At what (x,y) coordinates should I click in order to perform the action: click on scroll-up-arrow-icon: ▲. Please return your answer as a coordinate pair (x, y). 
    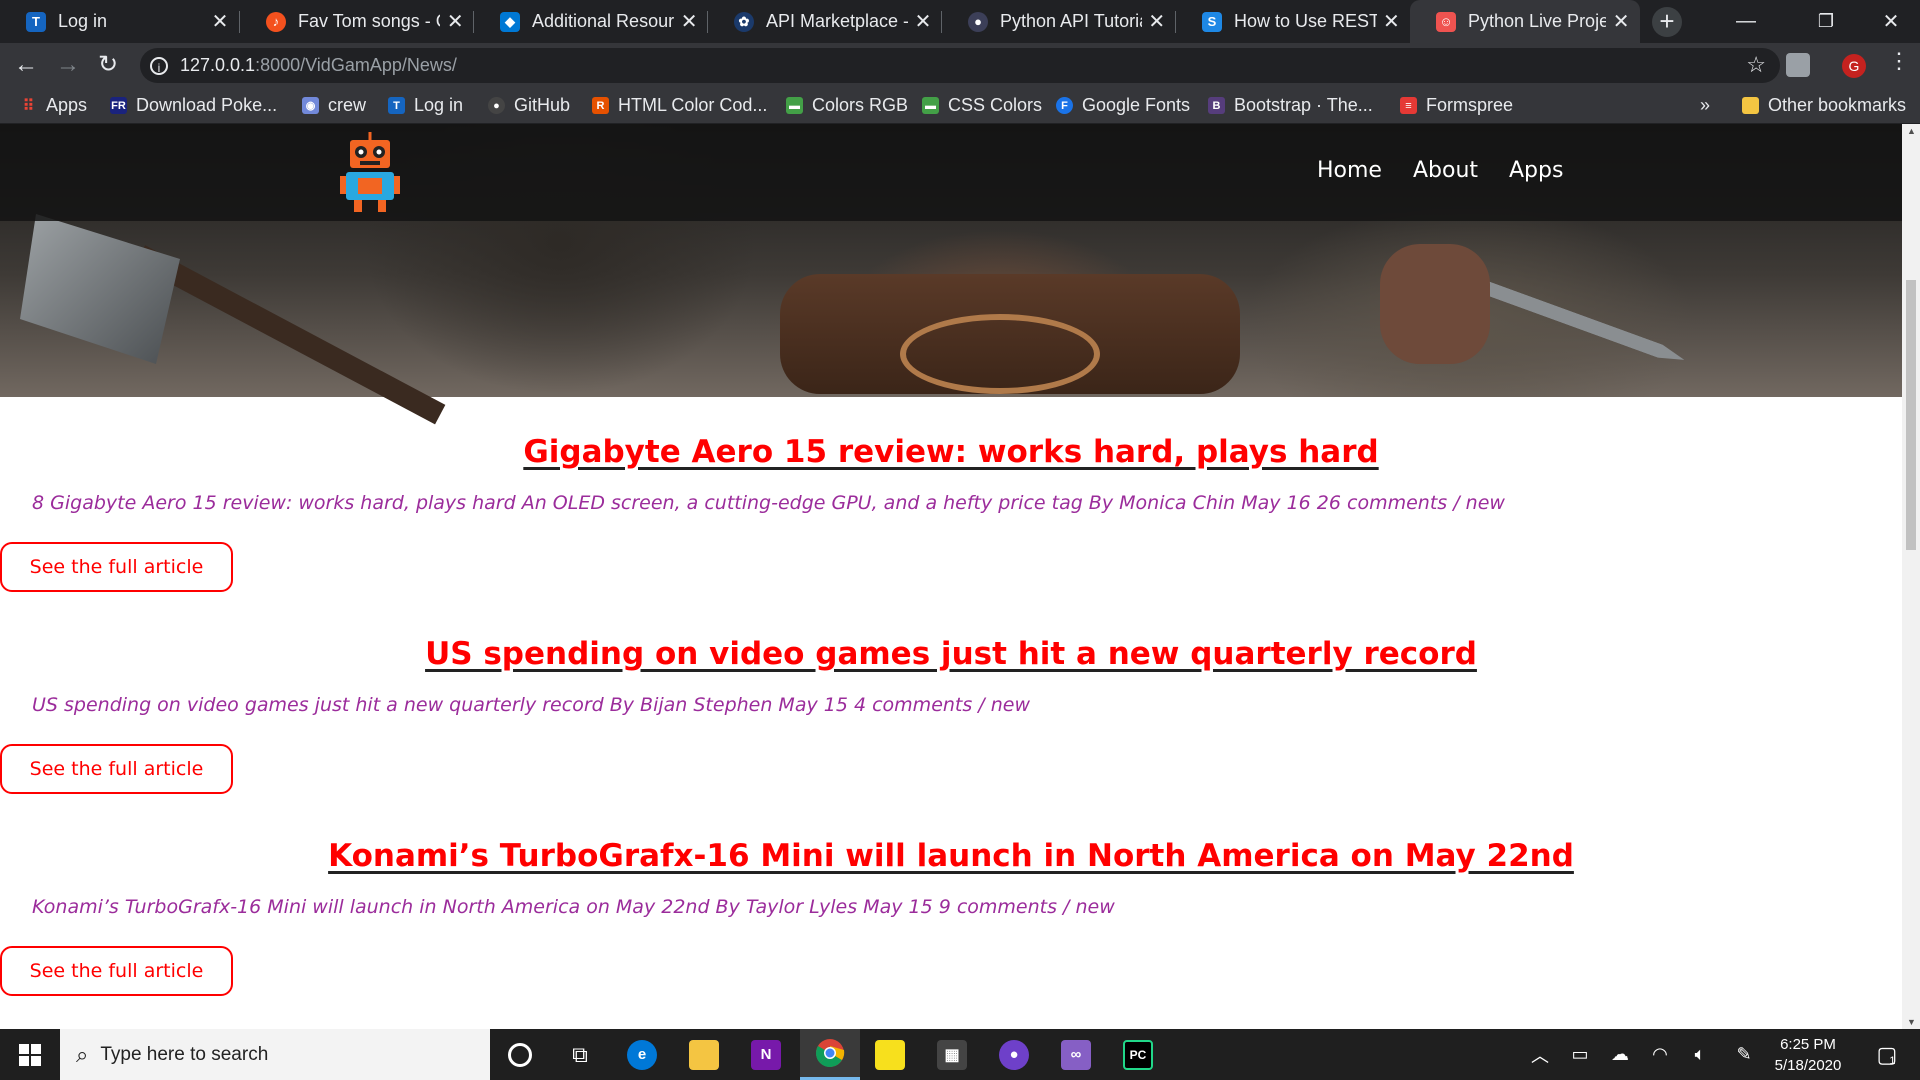
    Looking at the image, I should click on (1911, 131).